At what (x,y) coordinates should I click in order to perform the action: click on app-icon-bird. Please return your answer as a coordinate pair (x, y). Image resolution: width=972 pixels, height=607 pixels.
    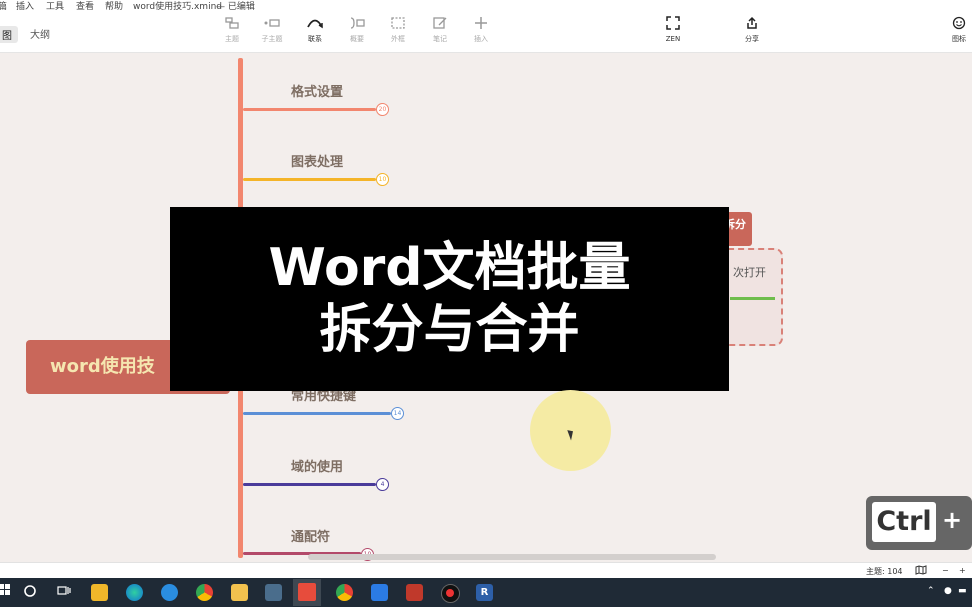
    Looking at the image, I should click on (379, 592).